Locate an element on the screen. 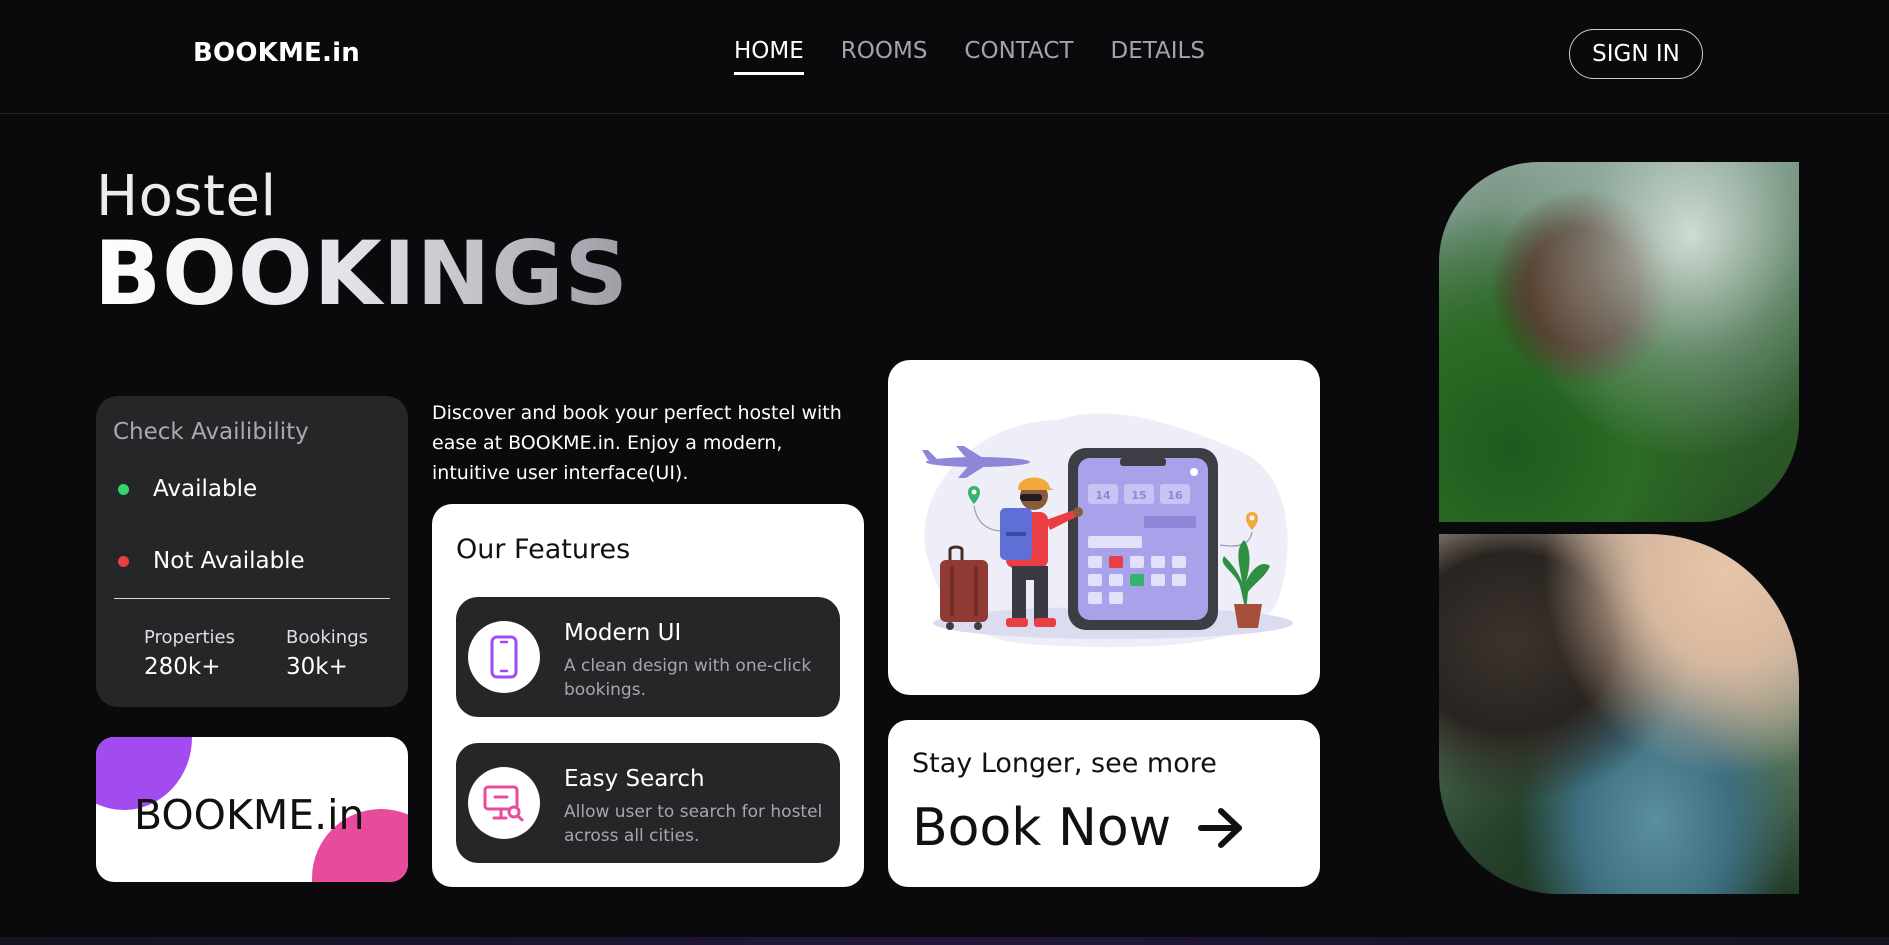 The image size is (1889, 945). nav-details: DETAILS is located at coordinates (1158, 56).